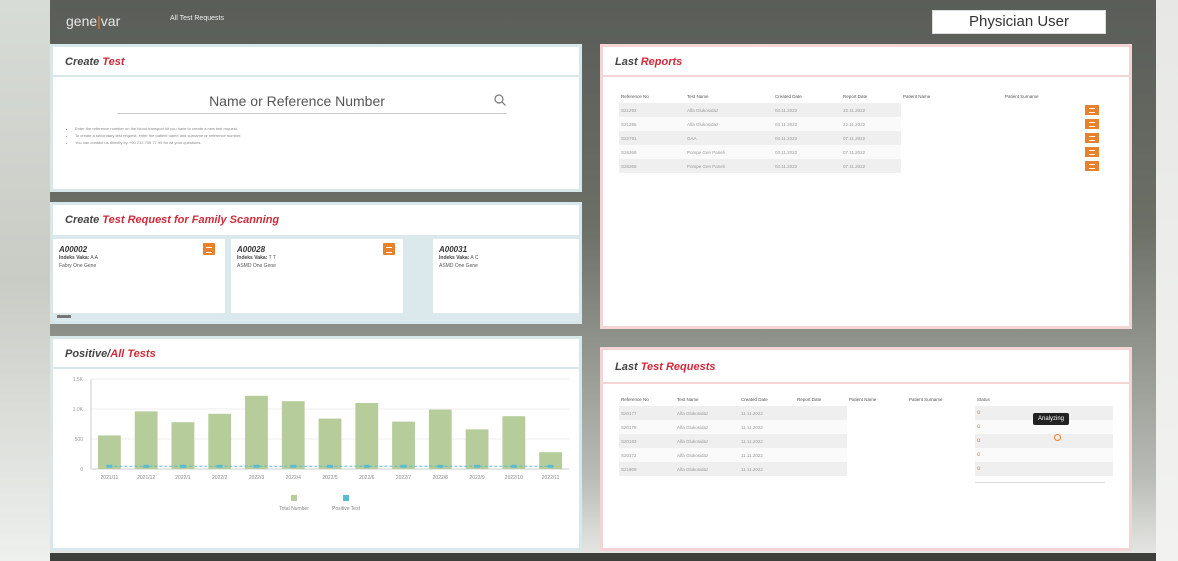  What do you see at coordinates (220, 478) in the screenshot?
I see `x-tick-label: 2022/2` at bounding box center [220, 478].